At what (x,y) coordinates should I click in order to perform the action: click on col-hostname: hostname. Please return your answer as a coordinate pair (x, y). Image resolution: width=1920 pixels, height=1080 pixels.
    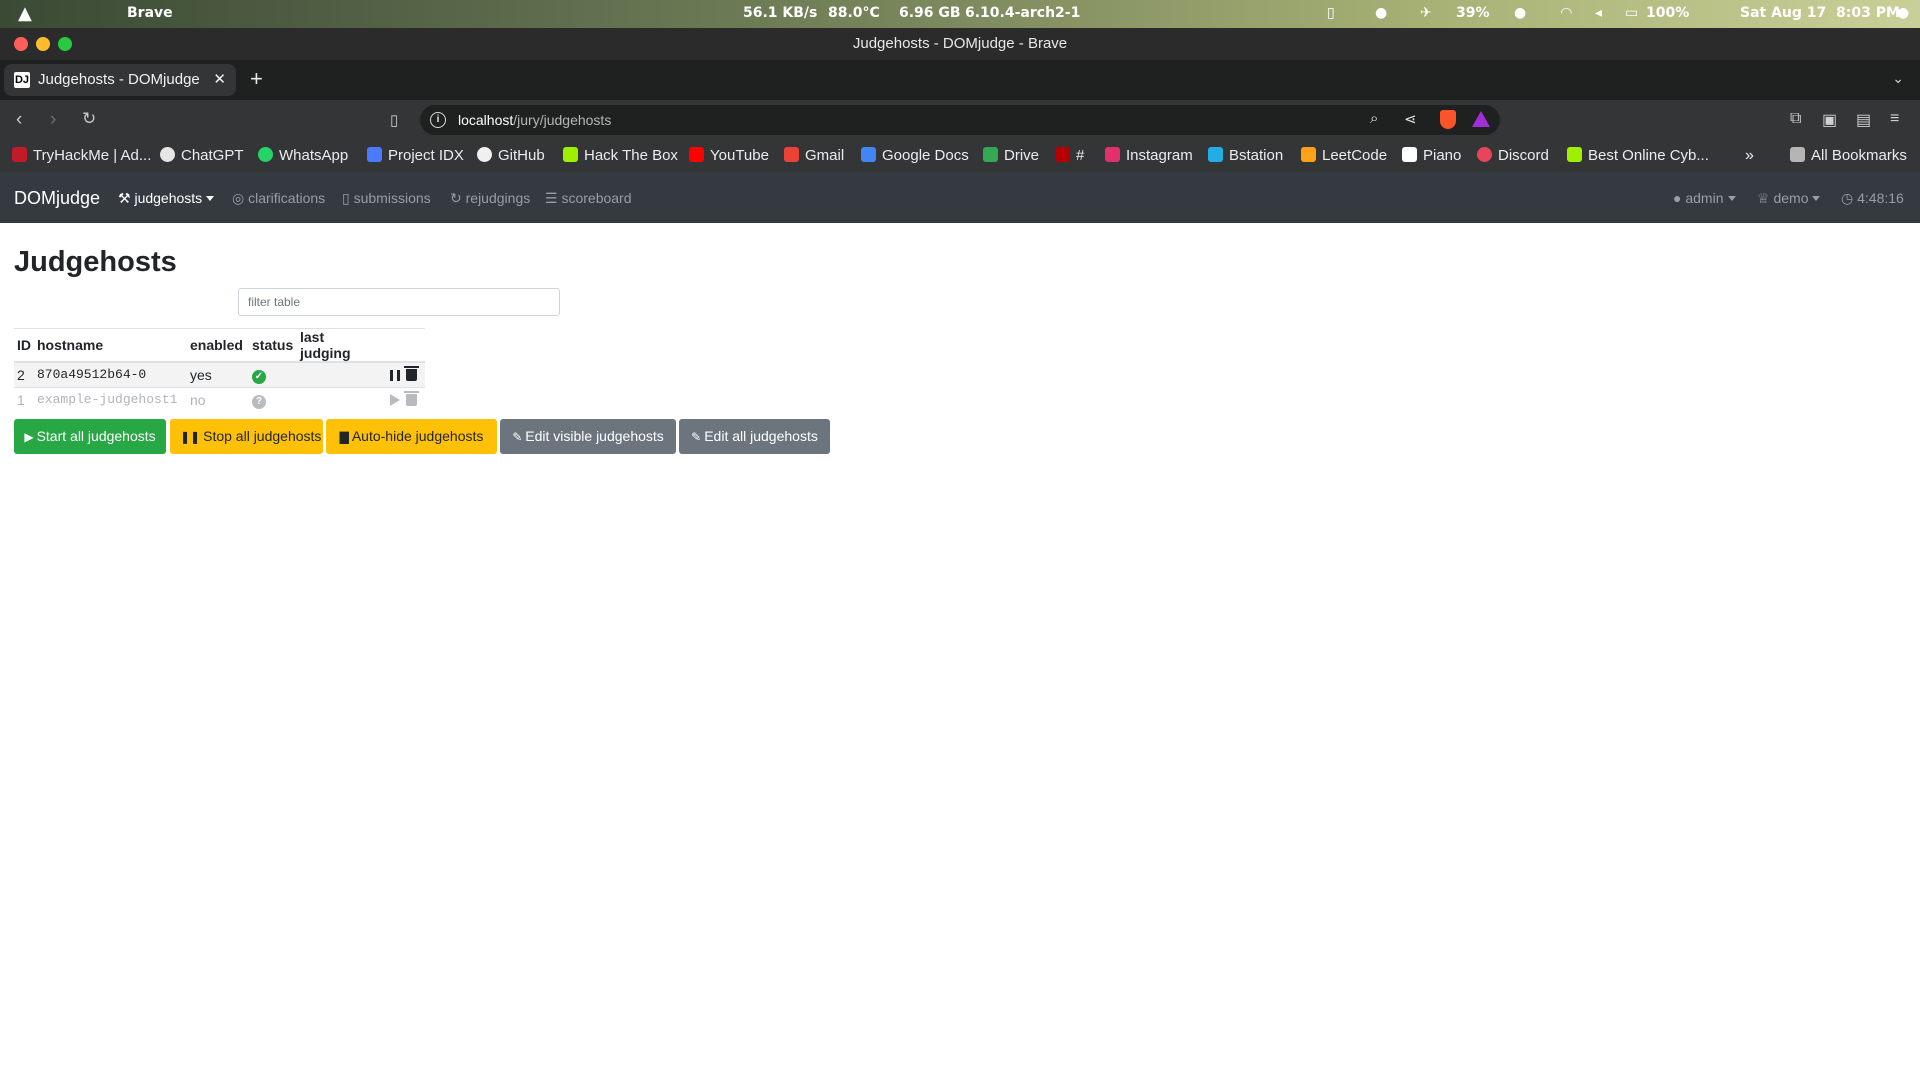
    Looking at the image, I should click on (110, 345).